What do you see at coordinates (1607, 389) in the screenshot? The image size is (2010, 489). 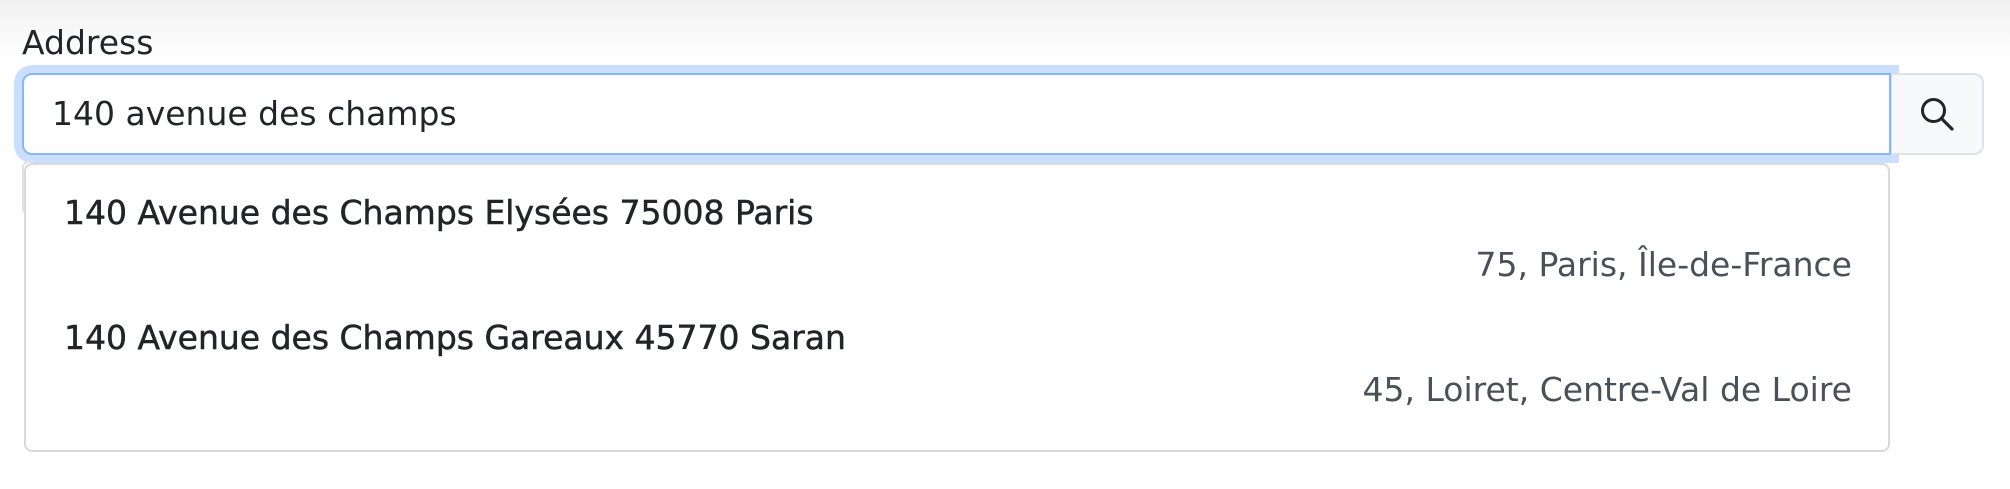 I see `suggestion-region-text: 45, Loiret, Centre-Val de Loire` at bounding box center [1607, 389].